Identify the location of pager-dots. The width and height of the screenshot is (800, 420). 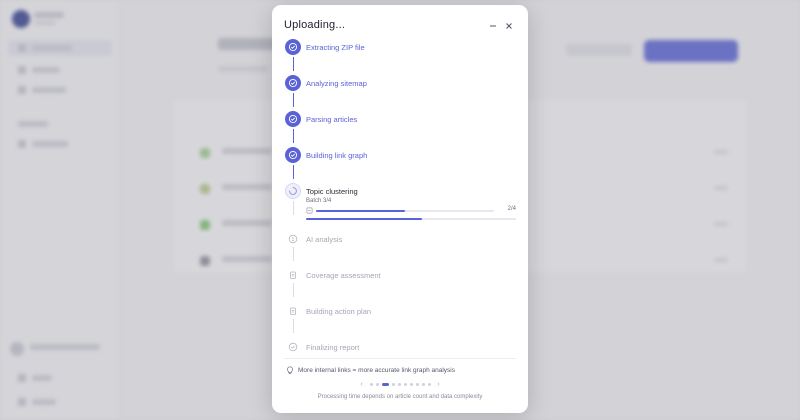
(400, 384).